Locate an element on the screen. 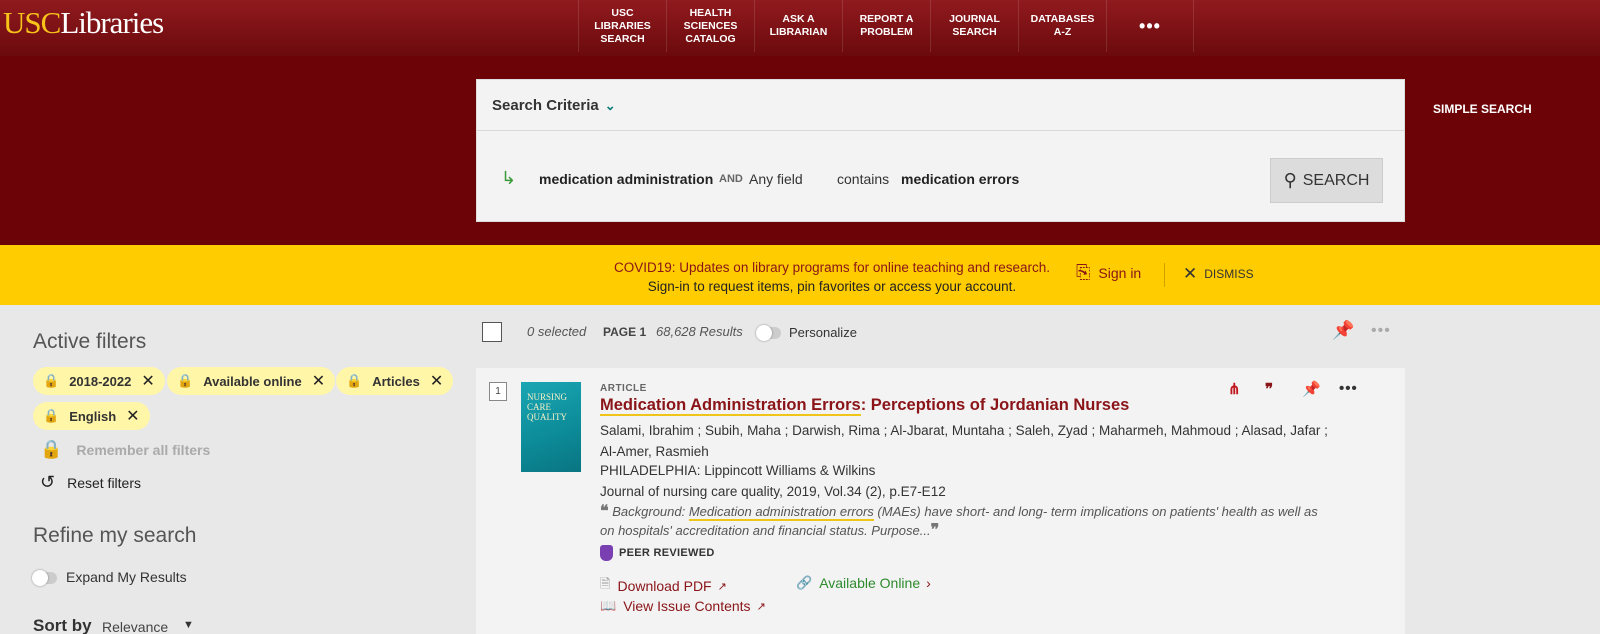  usc-libraries-logo: USCLibraries is located at coordinates (83, 23).